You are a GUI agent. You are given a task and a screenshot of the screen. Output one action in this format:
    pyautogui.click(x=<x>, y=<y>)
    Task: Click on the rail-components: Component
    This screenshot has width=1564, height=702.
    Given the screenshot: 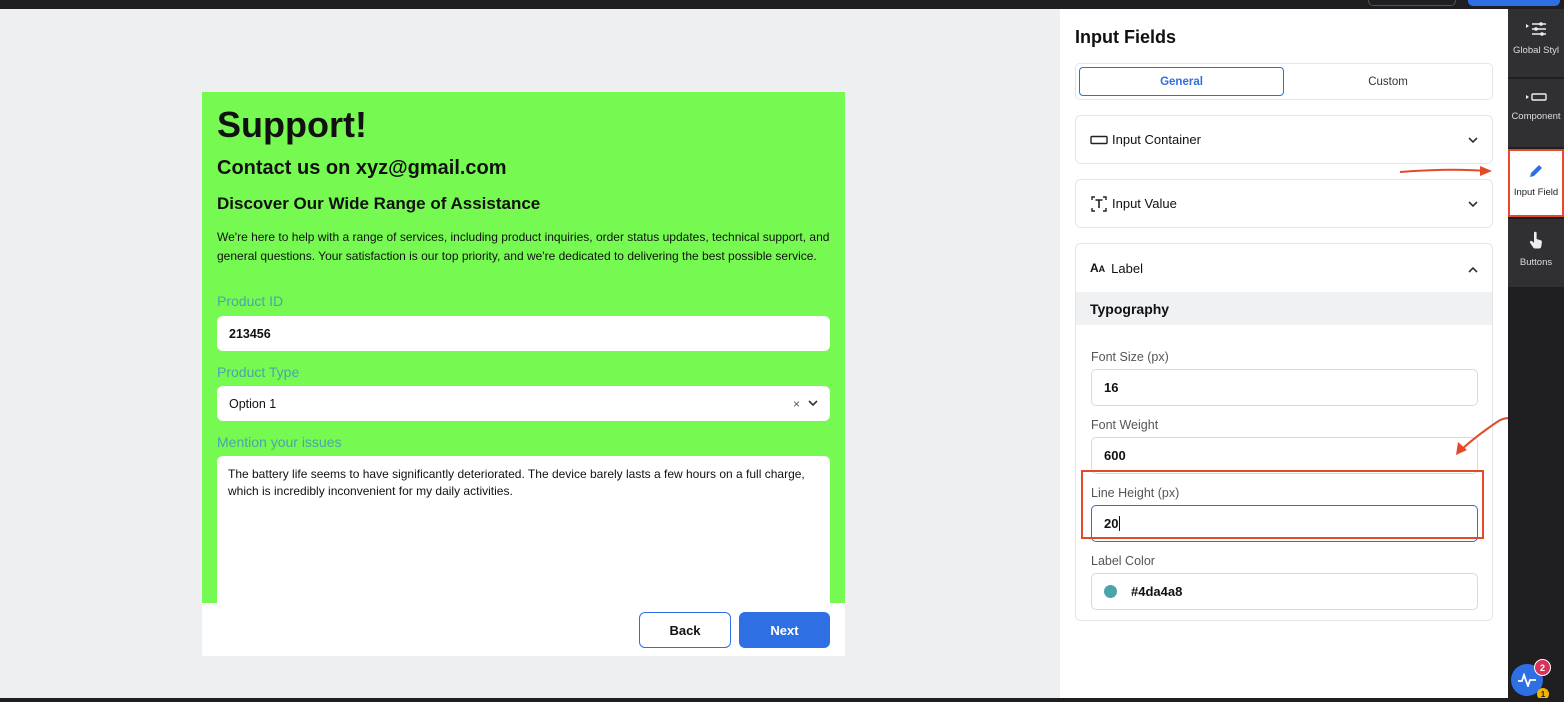 What is the action you would take?
    pyautogui.click(x=1536, y=113)
    